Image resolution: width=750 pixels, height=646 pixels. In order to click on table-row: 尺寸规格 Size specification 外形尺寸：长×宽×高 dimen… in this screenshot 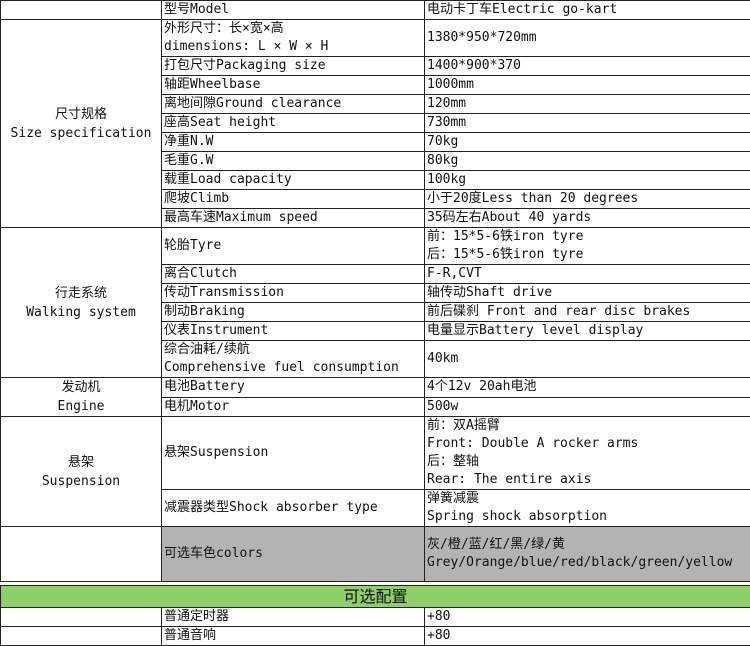, I will do `click(375, 38)`.